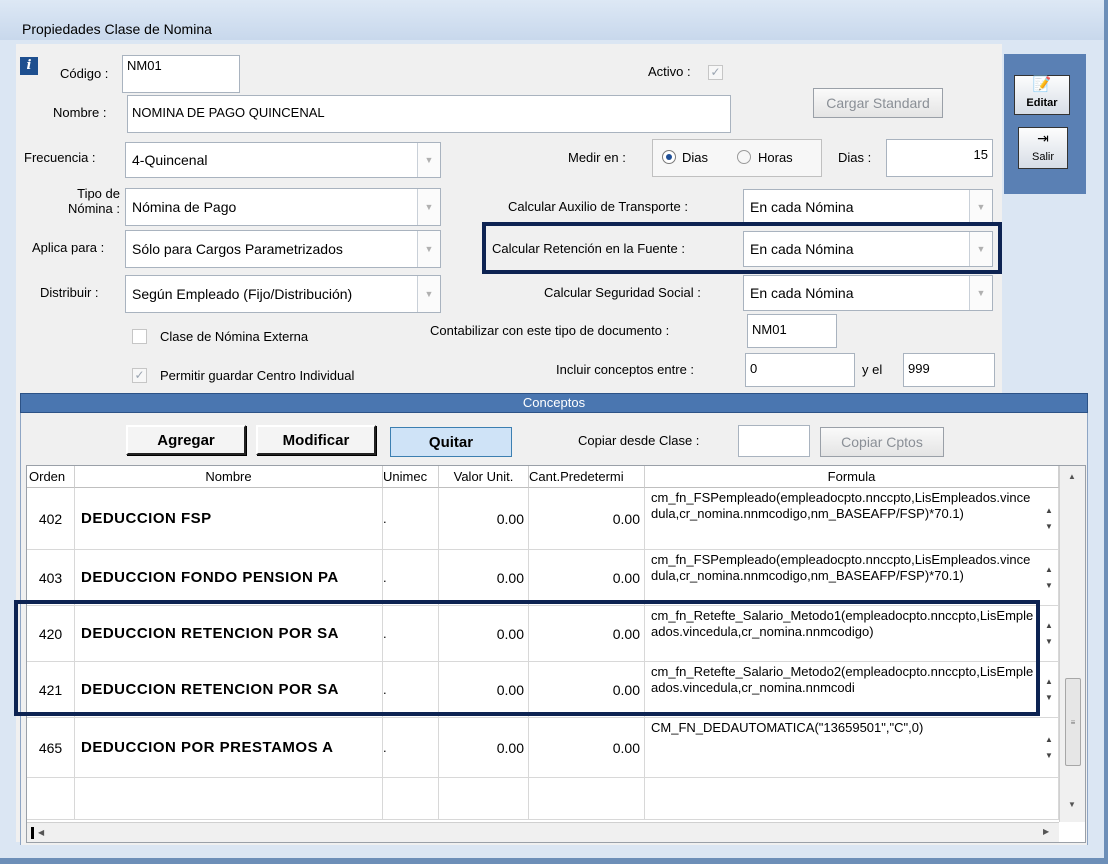 This screenshot has width=1112, height=867. Describe the element at coordinates (552, 20) in the screenshot. I see `title-bar: Propiedades Clase de Nomina` at that location.